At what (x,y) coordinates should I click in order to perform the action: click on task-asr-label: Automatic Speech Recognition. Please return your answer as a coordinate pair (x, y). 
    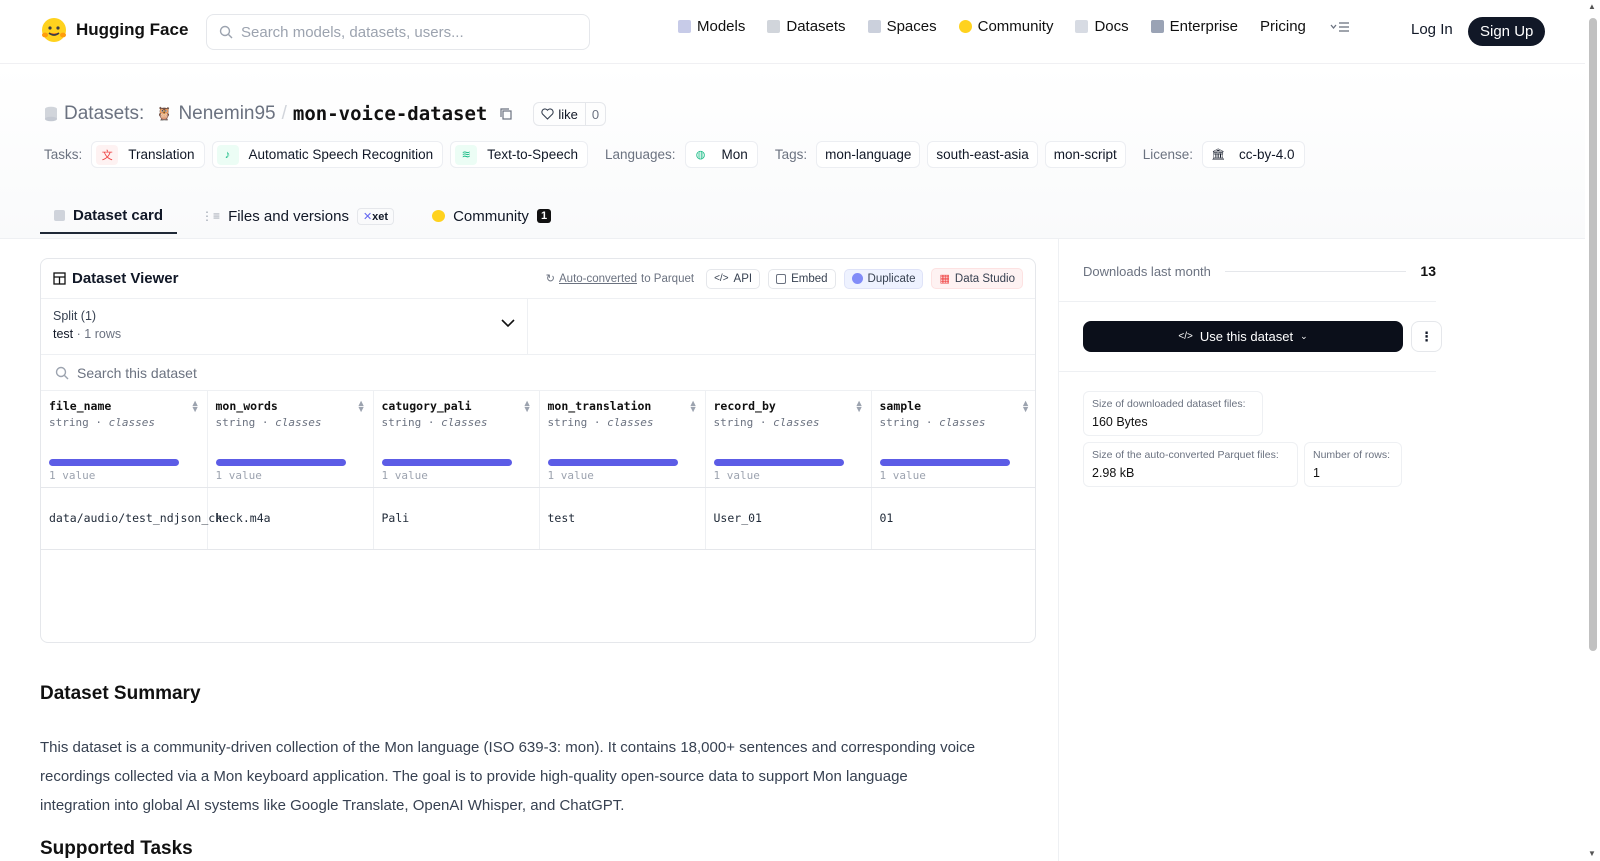
    Looking at the image, I should click on (341, 154).